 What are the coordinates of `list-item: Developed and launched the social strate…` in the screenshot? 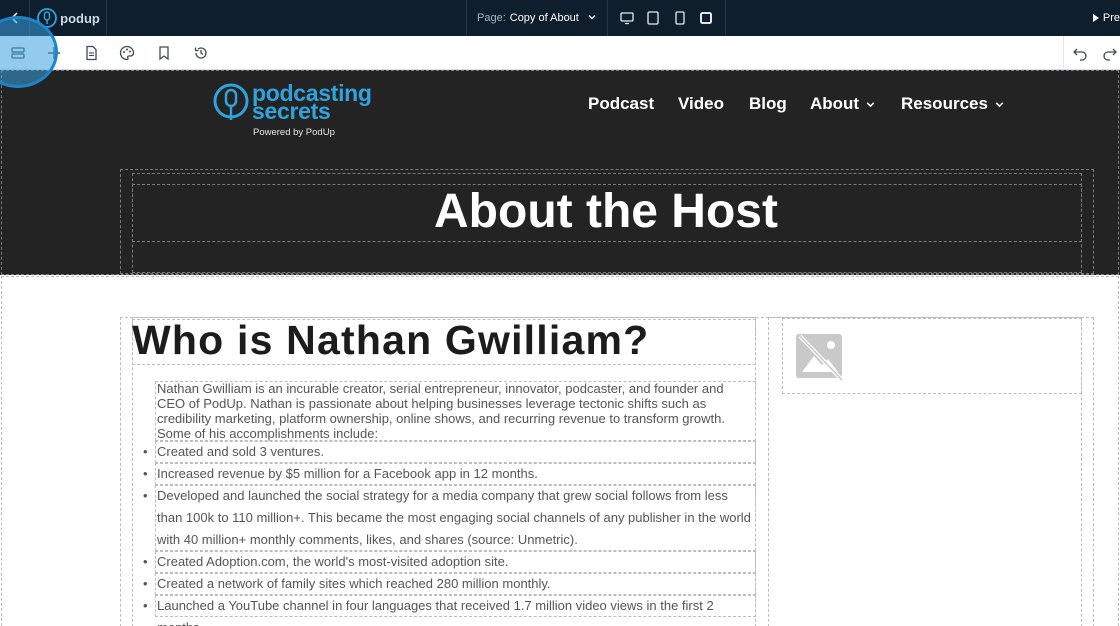 It's located at (449, 518).